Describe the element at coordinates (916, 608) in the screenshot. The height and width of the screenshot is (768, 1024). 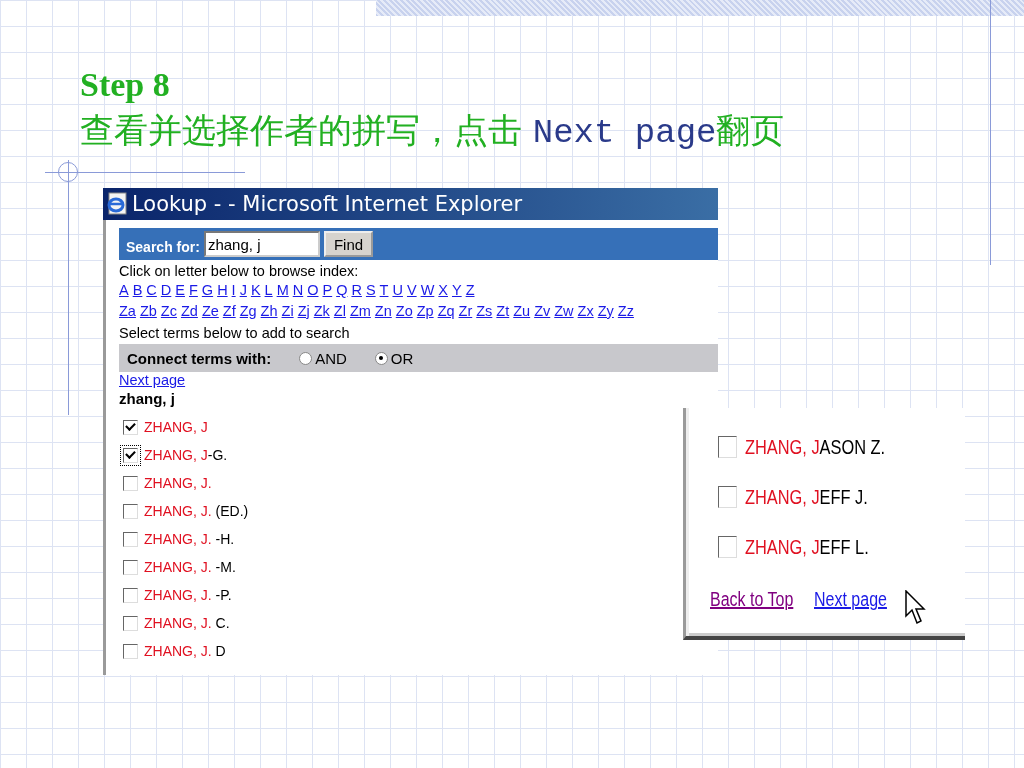
I see `cursor-icon` at that location.